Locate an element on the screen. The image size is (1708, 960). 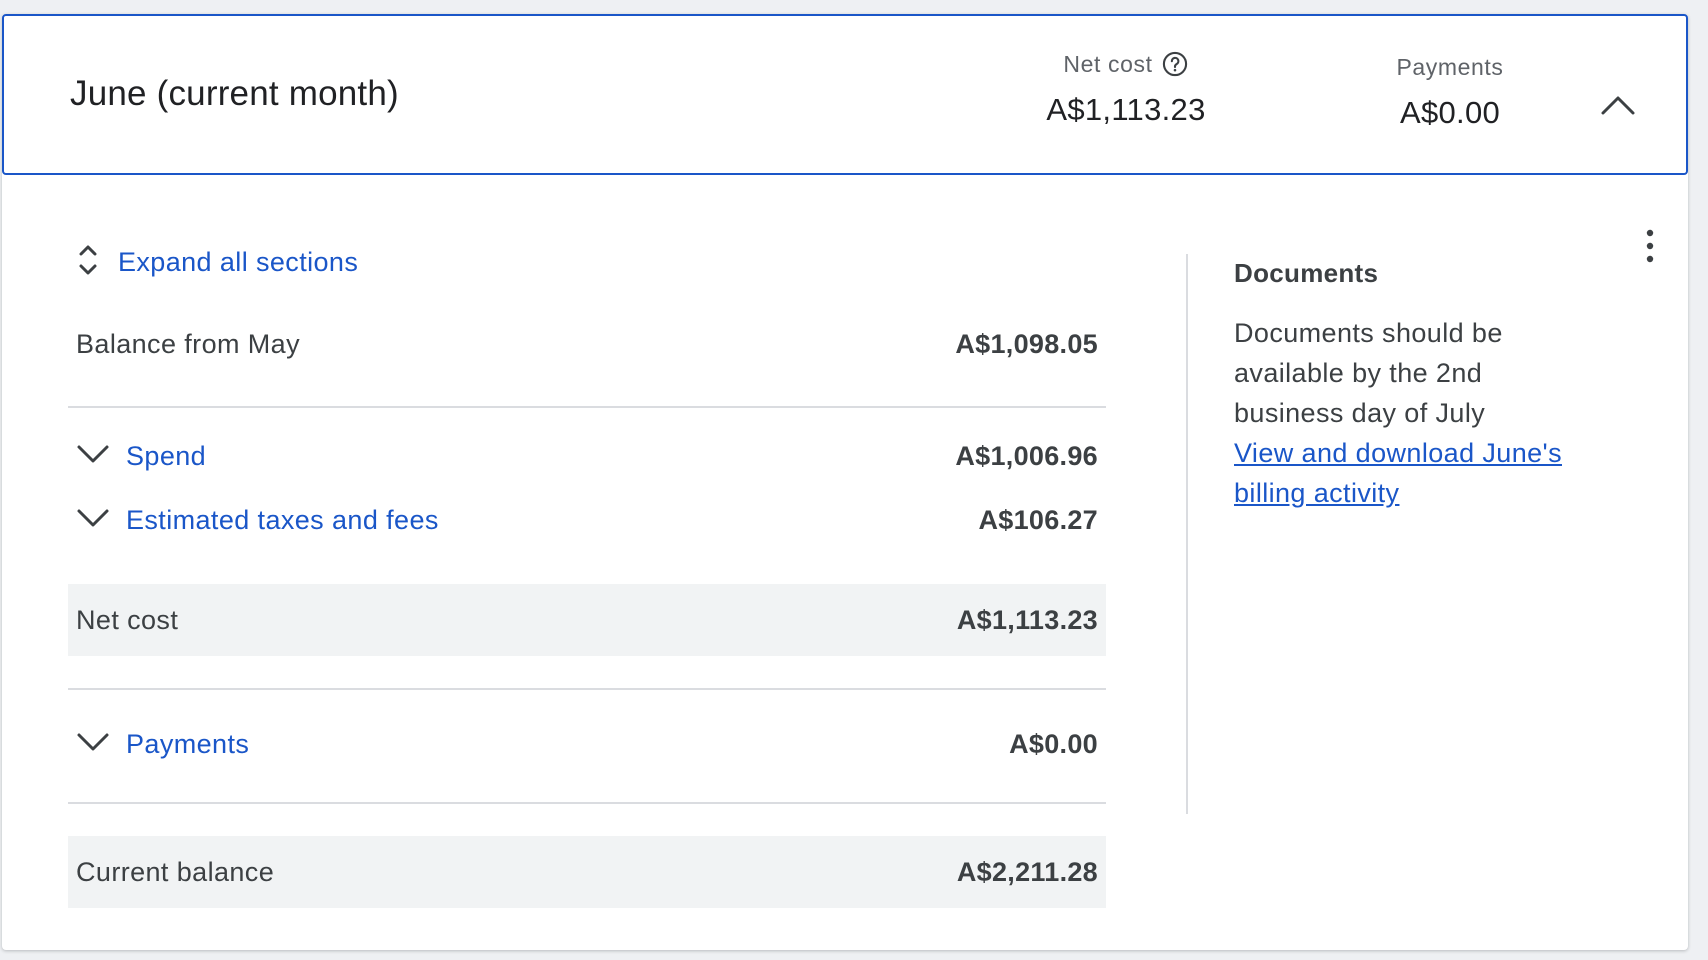
net-cost-value: A$1,113.23 is located at coordinates (1027, 619).